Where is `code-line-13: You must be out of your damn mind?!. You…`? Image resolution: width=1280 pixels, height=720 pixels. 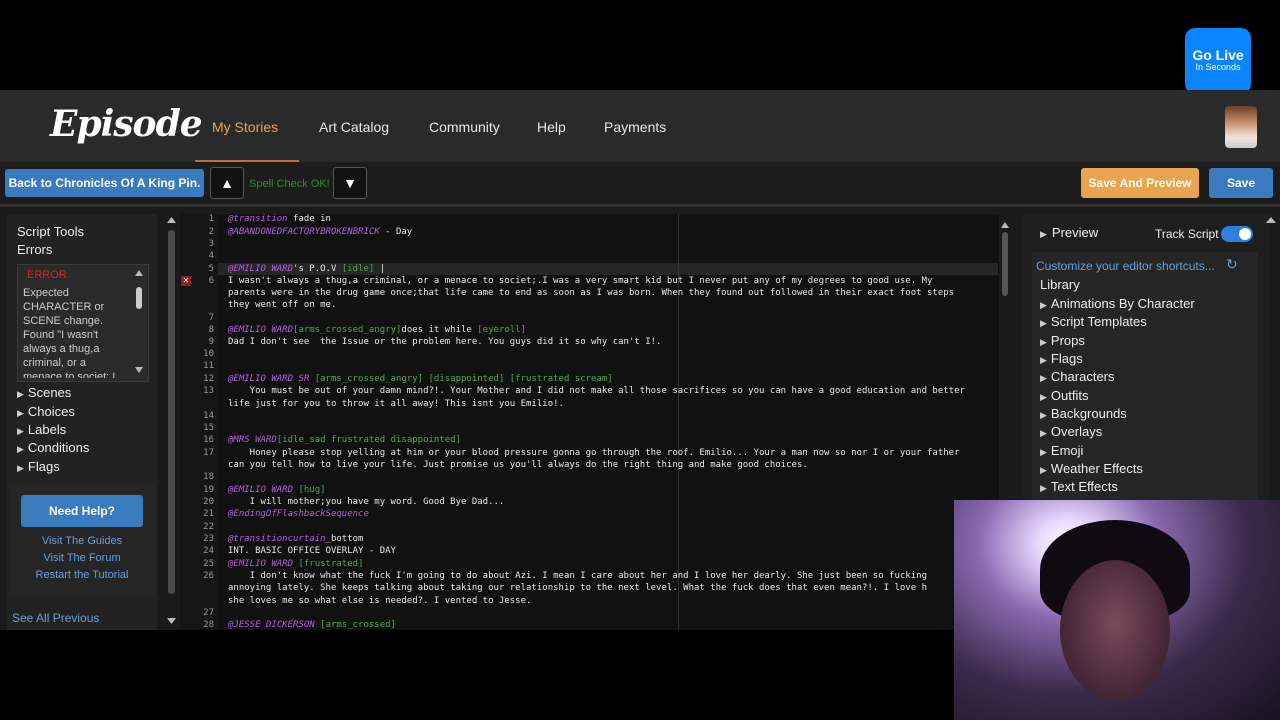
code-line-13: You must be out of your damn mind?!. You… is located at coordinates (596, 391).